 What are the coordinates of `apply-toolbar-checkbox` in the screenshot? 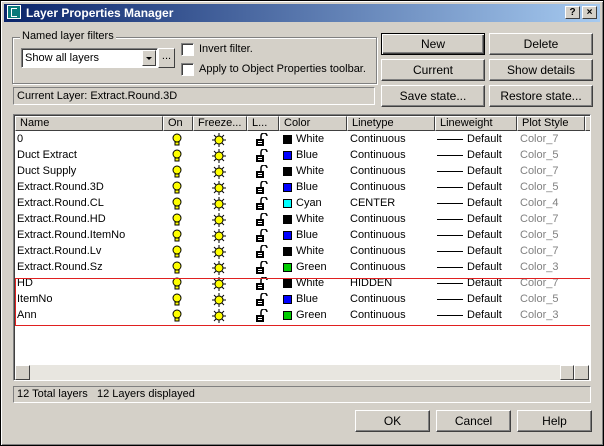 It's located at (187, 69).